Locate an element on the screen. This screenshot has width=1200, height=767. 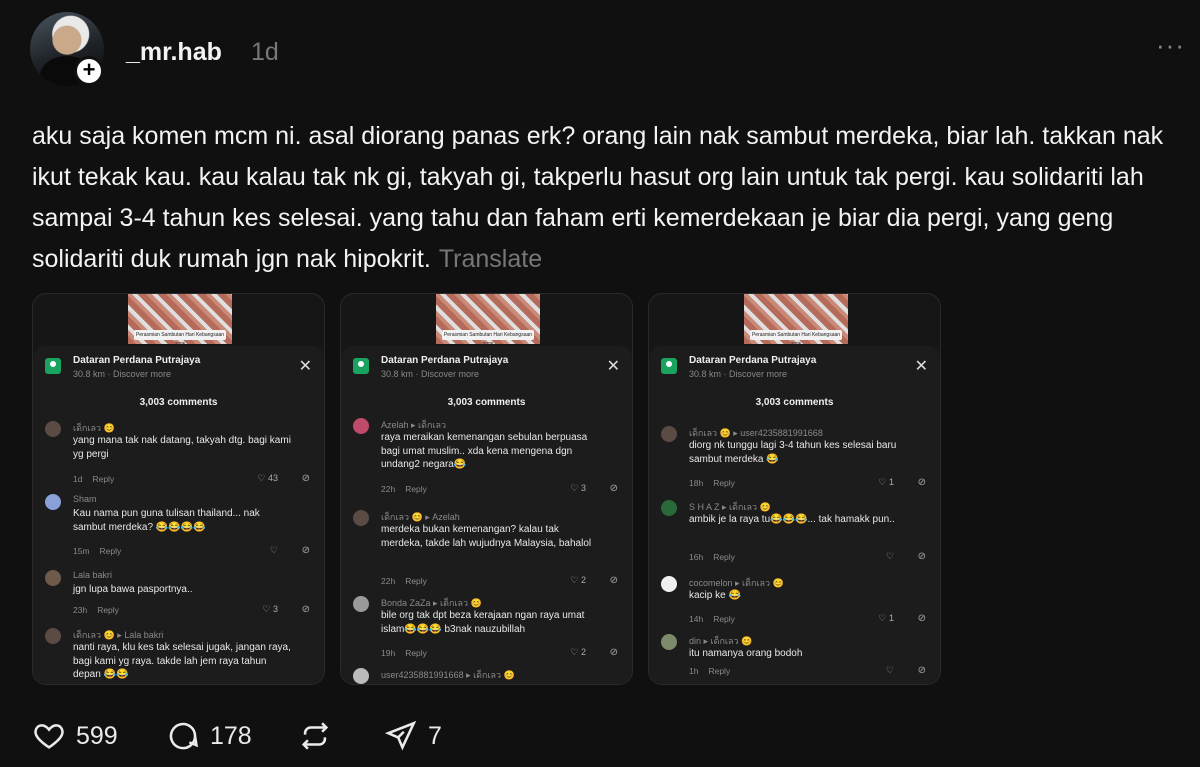
comment-author: เด็กเลว 😊 ▸ user4235881991668 is located at coordinates (756, 433).